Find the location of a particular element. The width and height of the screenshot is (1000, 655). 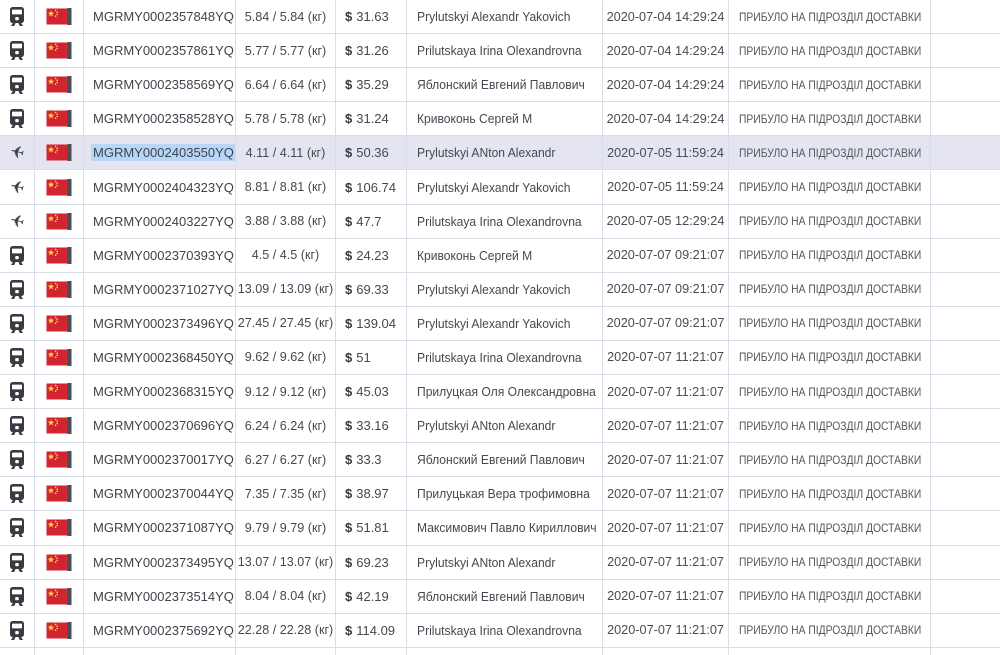

price-cell: $24.23 is located at coordinates (371, 255).